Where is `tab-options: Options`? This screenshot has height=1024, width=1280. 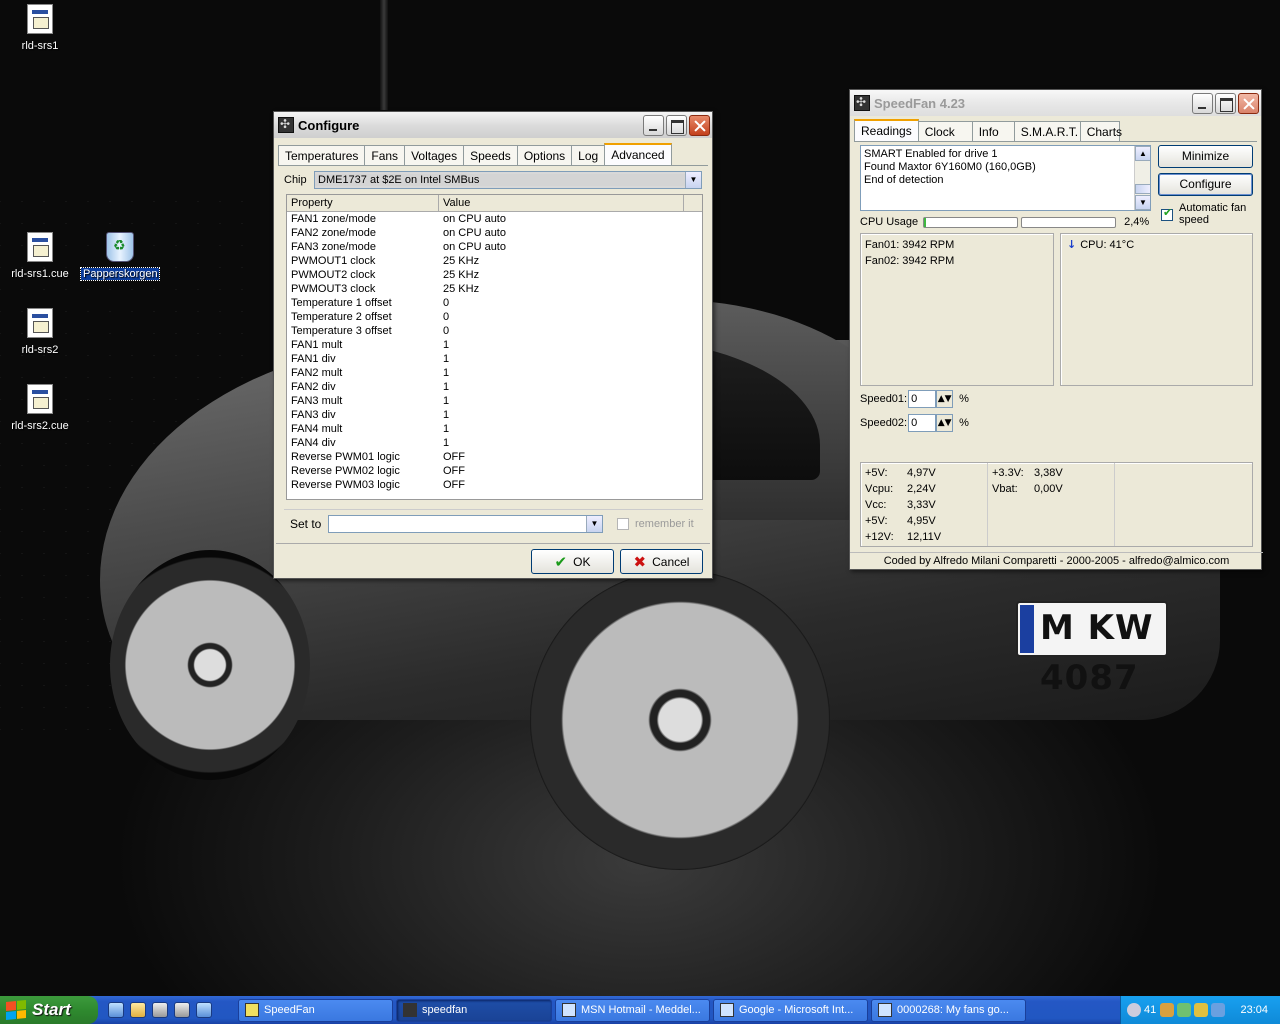 tab-options: Options is located at coordinates (544, 155).